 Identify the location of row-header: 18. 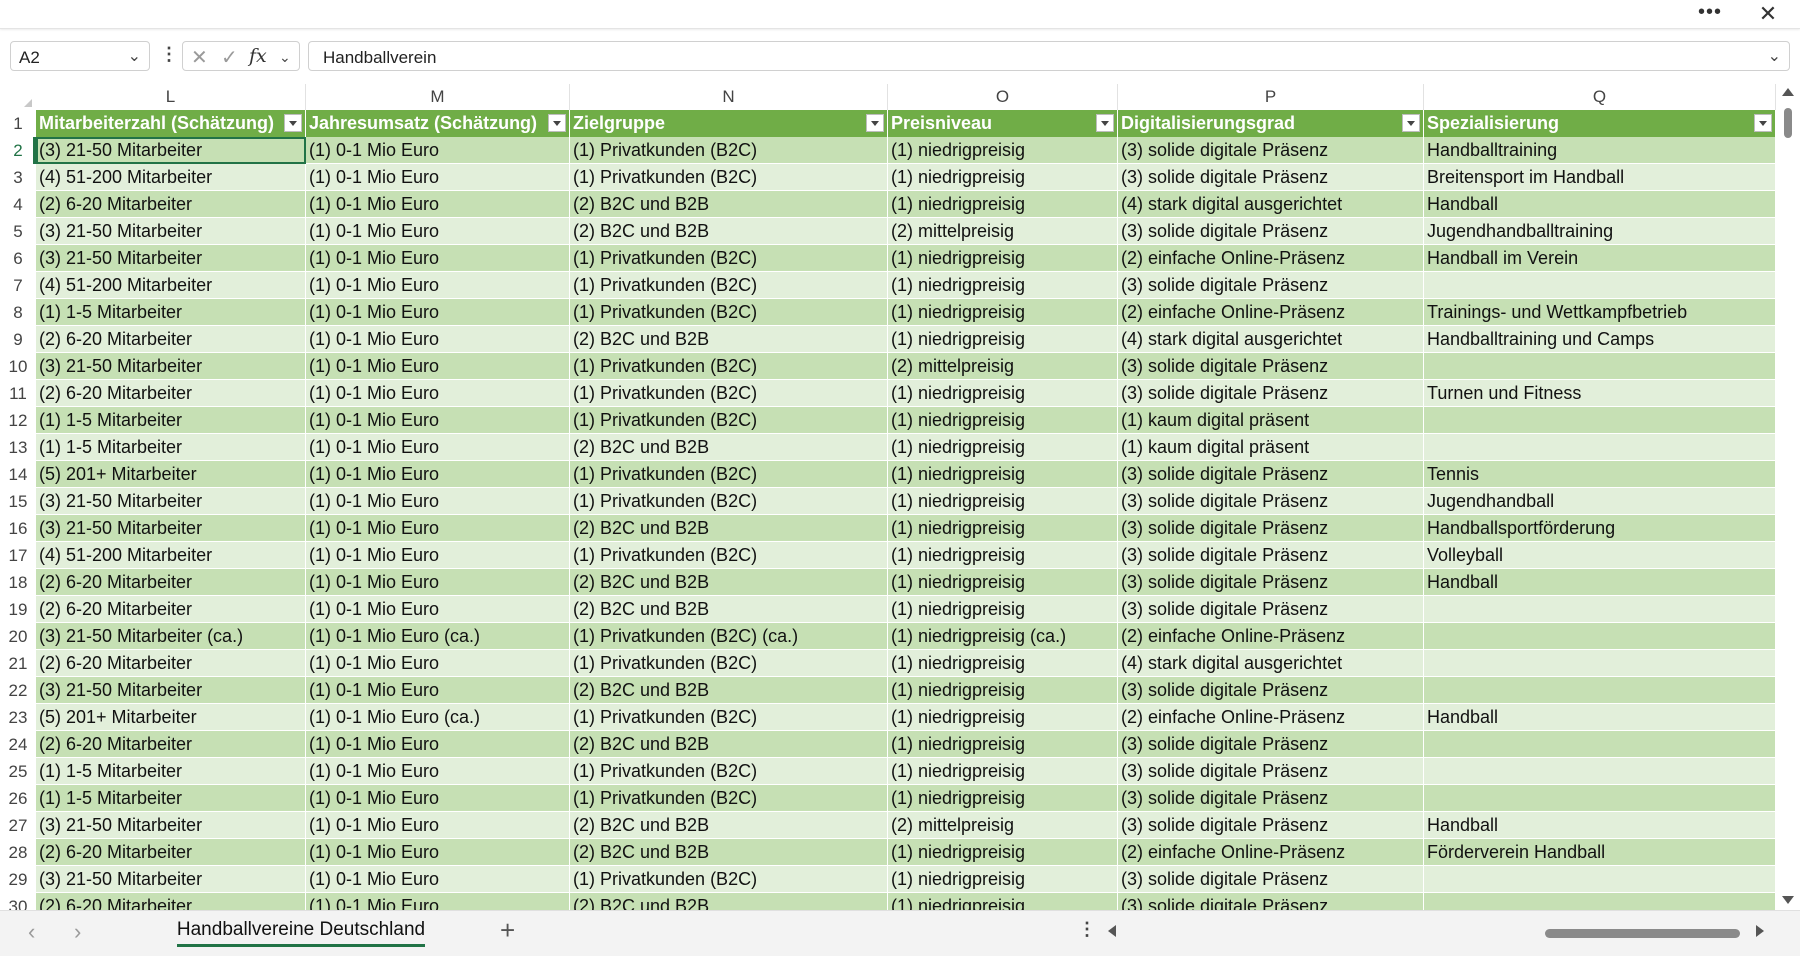
(18, 582).